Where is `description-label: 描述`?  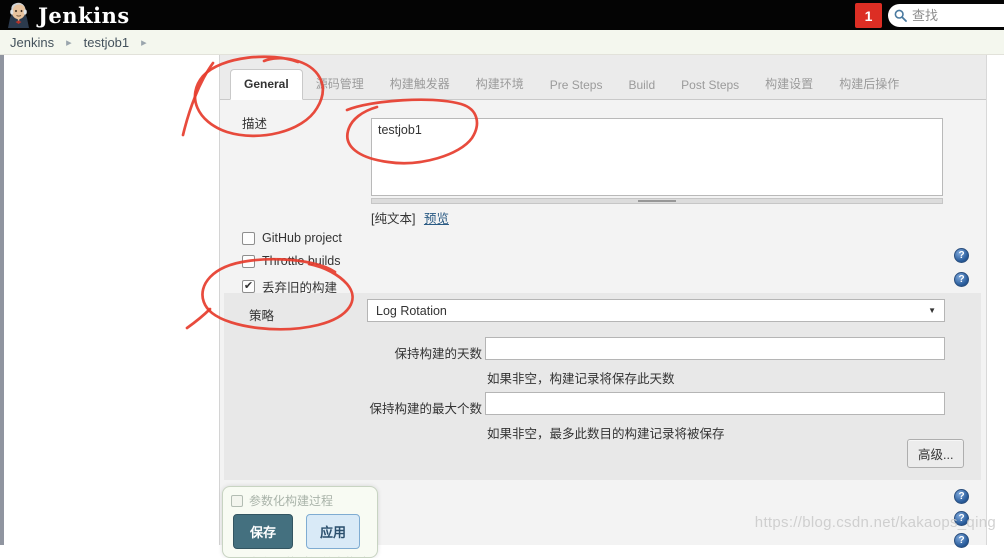
description-label: 描述 is located at coordinates (254, 122).